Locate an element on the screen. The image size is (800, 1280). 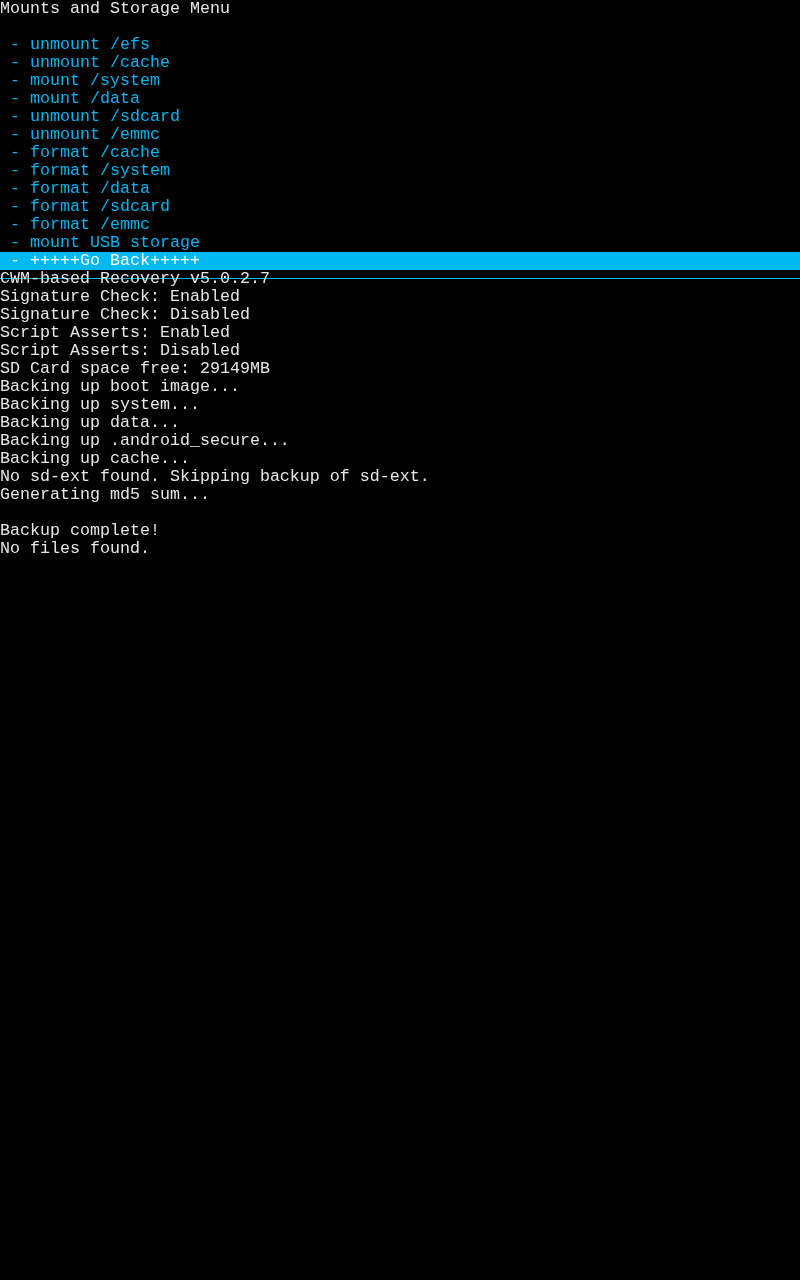
menu-item: - mount /system is located at coordinates (400, 81).